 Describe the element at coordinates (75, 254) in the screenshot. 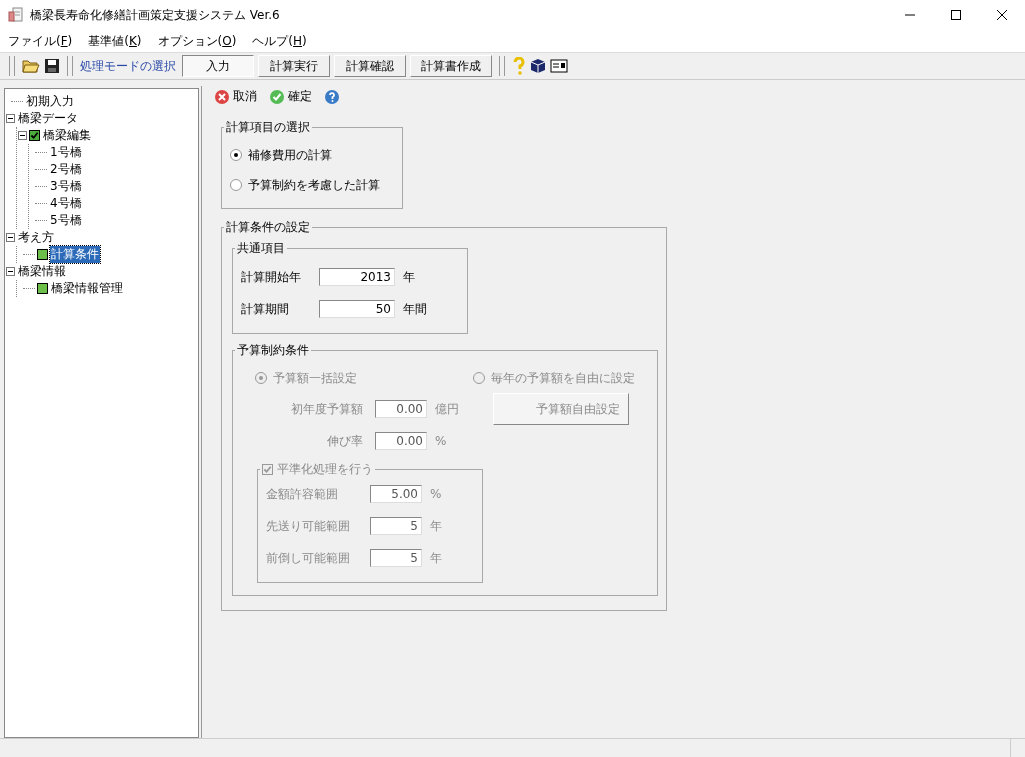

I see `tree-item: 計算条件` at that location.